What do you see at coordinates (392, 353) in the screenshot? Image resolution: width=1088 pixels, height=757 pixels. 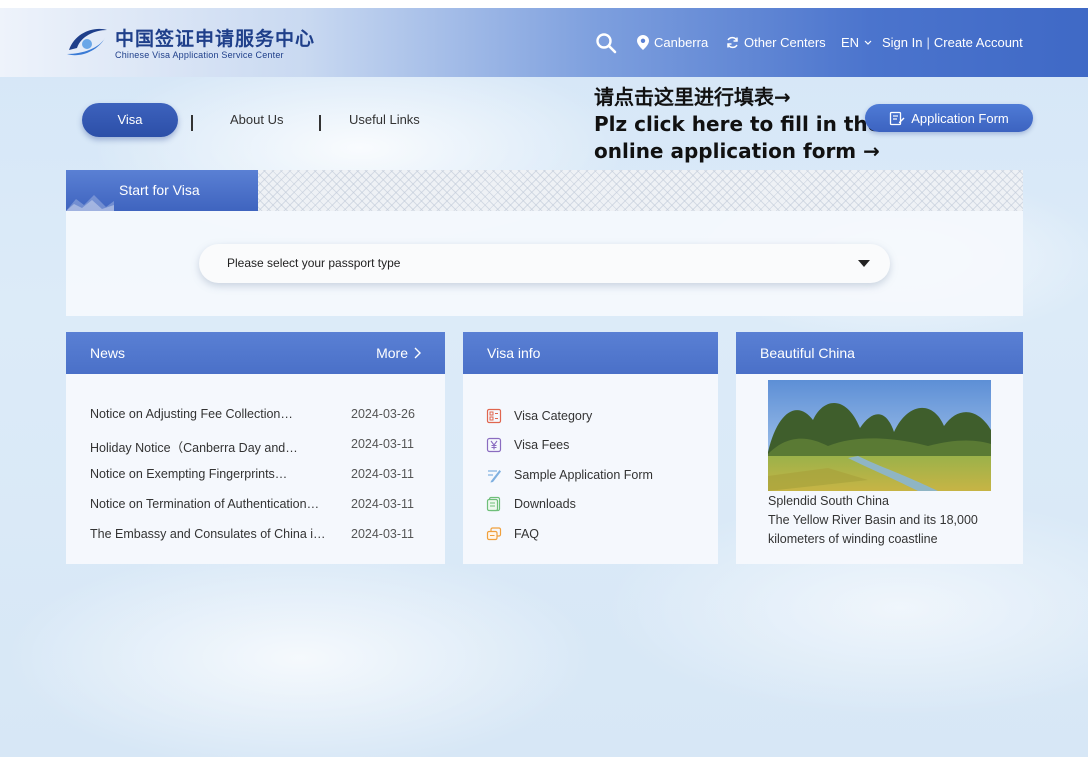 I see `more-label: More` at bounding box center [392, 353].